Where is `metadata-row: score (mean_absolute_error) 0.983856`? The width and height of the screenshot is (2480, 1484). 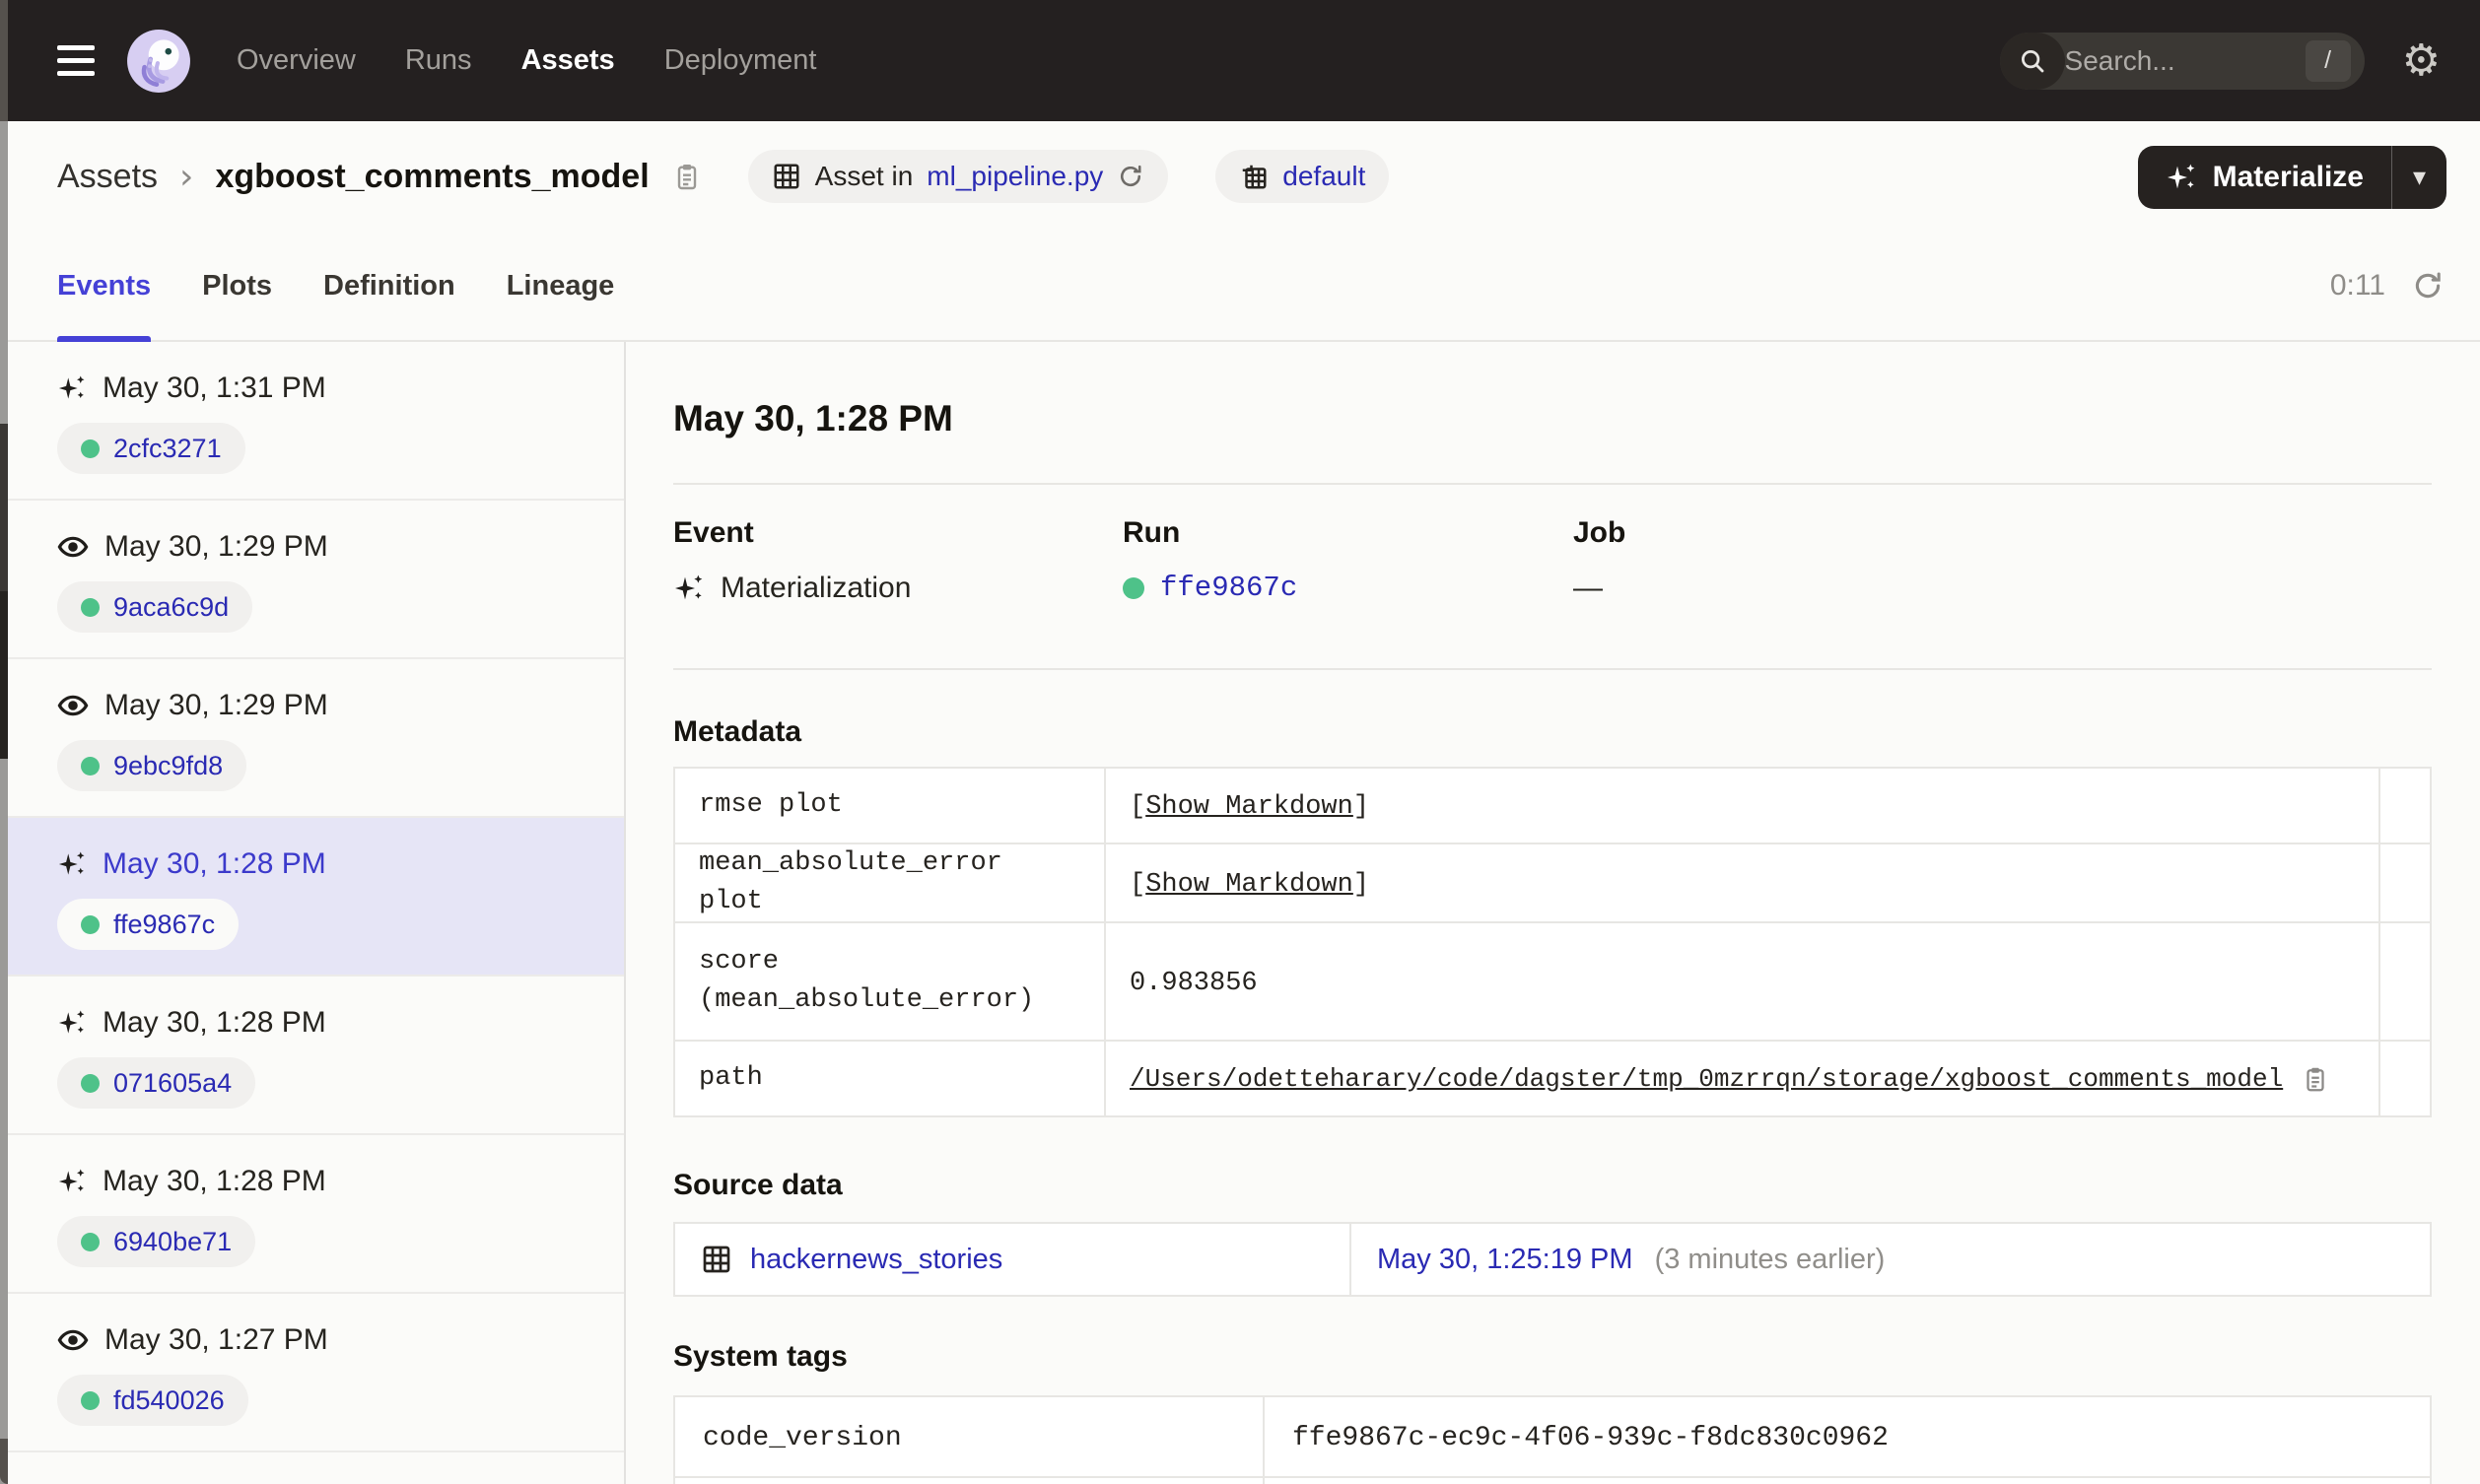 metadata-row: score (mean_absolute_error) 0.983856 is located at coordinates (1552, 982).